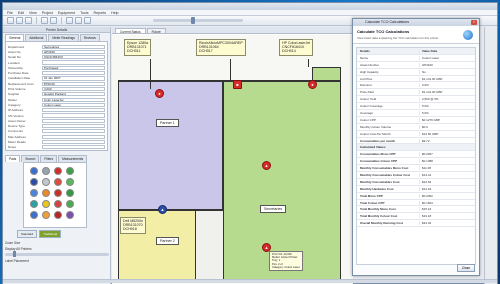  I want to click on grid-row: Asset Number HP3100, so click(416, 65).